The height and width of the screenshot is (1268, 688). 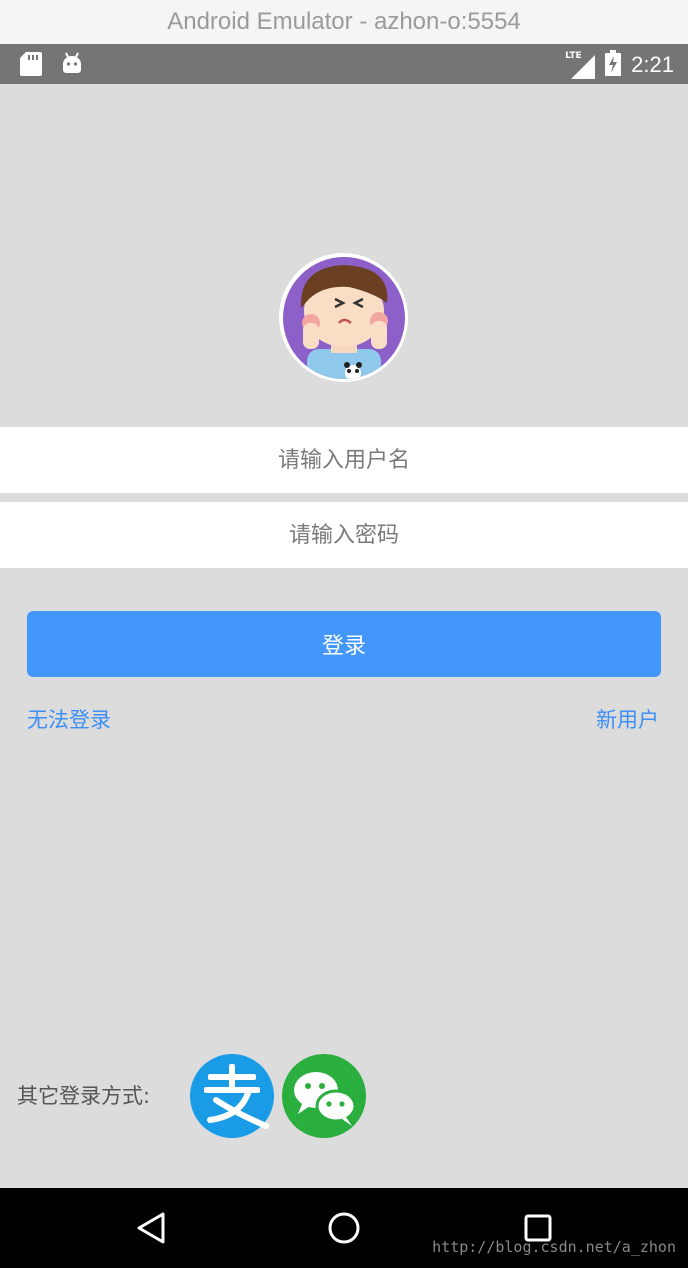 I want to click on back-icon, so click(x=151, y=1228).